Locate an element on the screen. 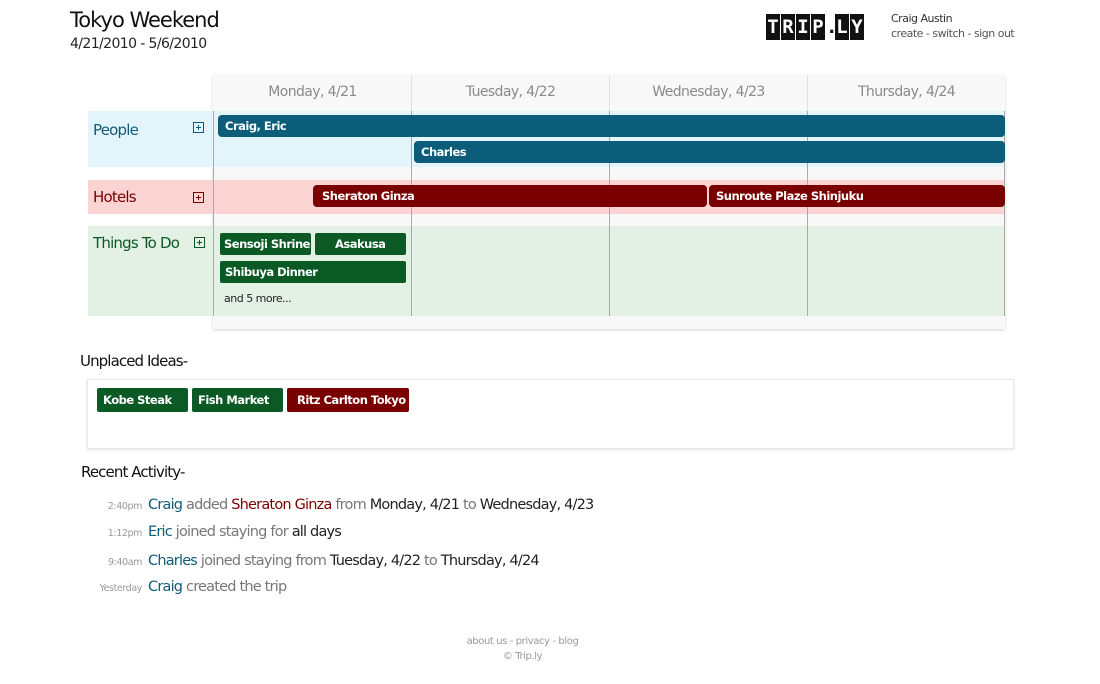 The width and height of the screenshot is (1100, 684). tripl-logo: T R I P . L Y is located at coordinates (815, 27).